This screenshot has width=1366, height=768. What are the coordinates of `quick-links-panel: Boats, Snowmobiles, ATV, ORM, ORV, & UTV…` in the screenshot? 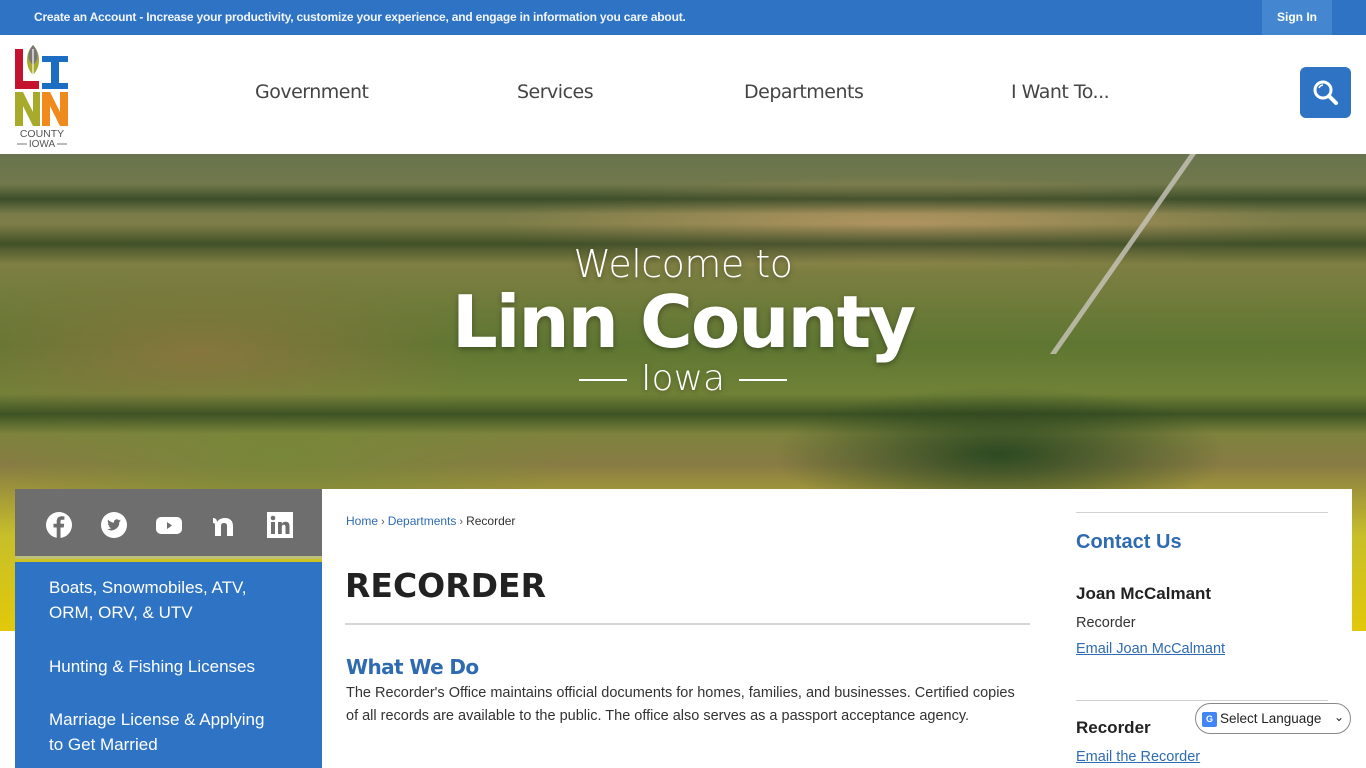 It's located at (168, 665).